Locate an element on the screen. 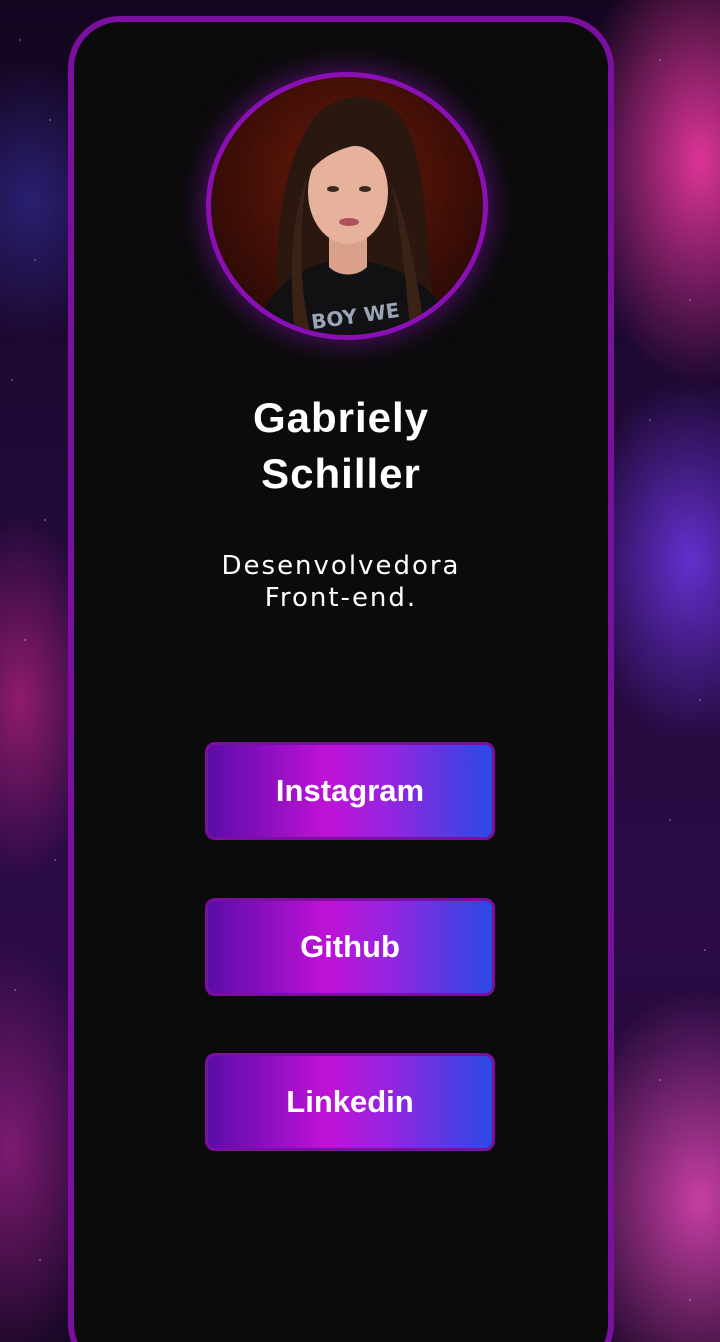 The image size is (720, 1342). profile-role-line2: Front-end. is located at coordinates (341, 598).